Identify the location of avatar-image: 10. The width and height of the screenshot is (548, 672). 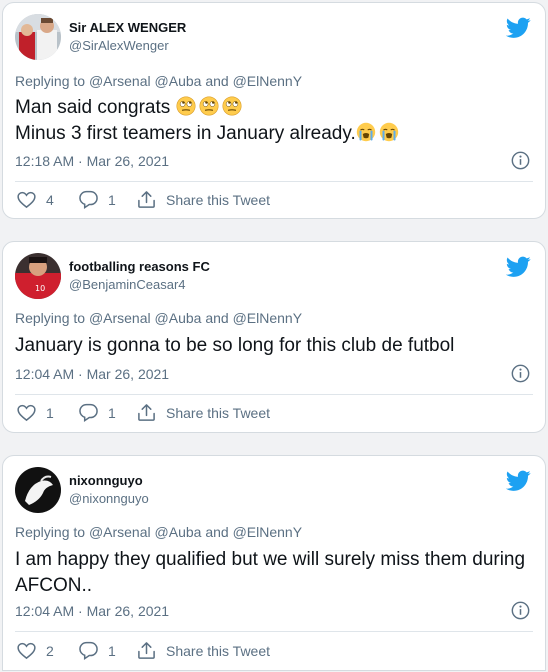
(38, 276).